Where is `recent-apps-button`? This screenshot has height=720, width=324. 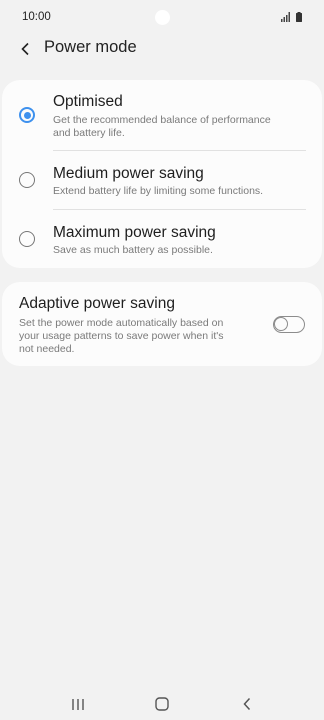 recent-apps-button is located at coordinates (78, 704).